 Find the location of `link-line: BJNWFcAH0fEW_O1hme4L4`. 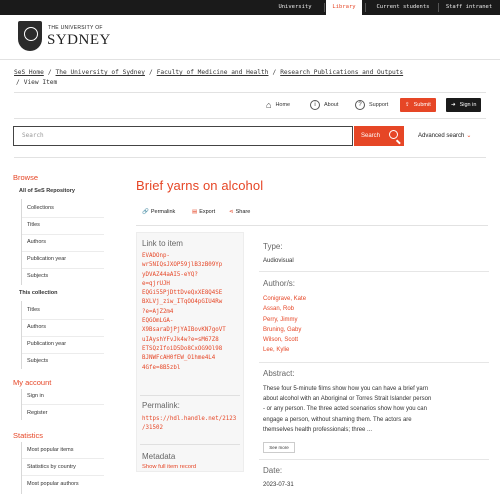

link-line: BJNWFcAH0fEW_O1hme4L4 is located at coordinates (179, 358).